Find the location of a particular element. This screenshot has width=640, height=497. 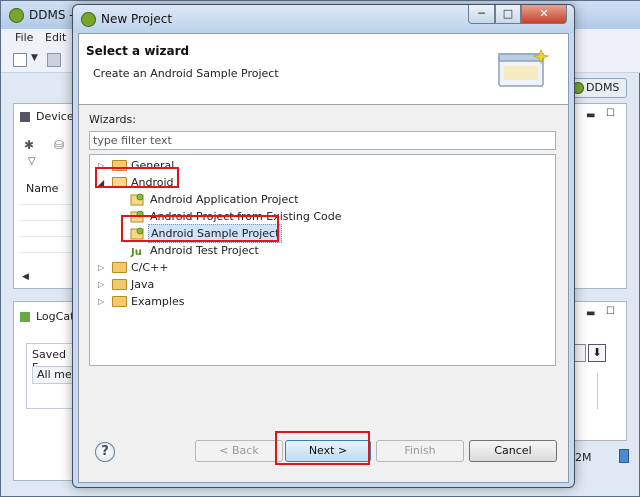

cancel-button: Cancel is located at coordinates (513, 451).